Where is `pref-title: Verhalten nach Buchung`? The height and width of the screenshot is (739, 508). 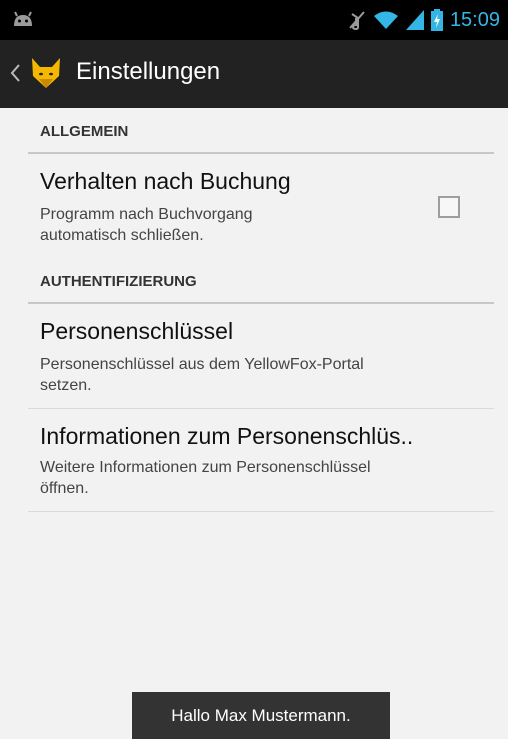 pref-title: Verhalten nach Buchung is located at coordinates (165, 181).